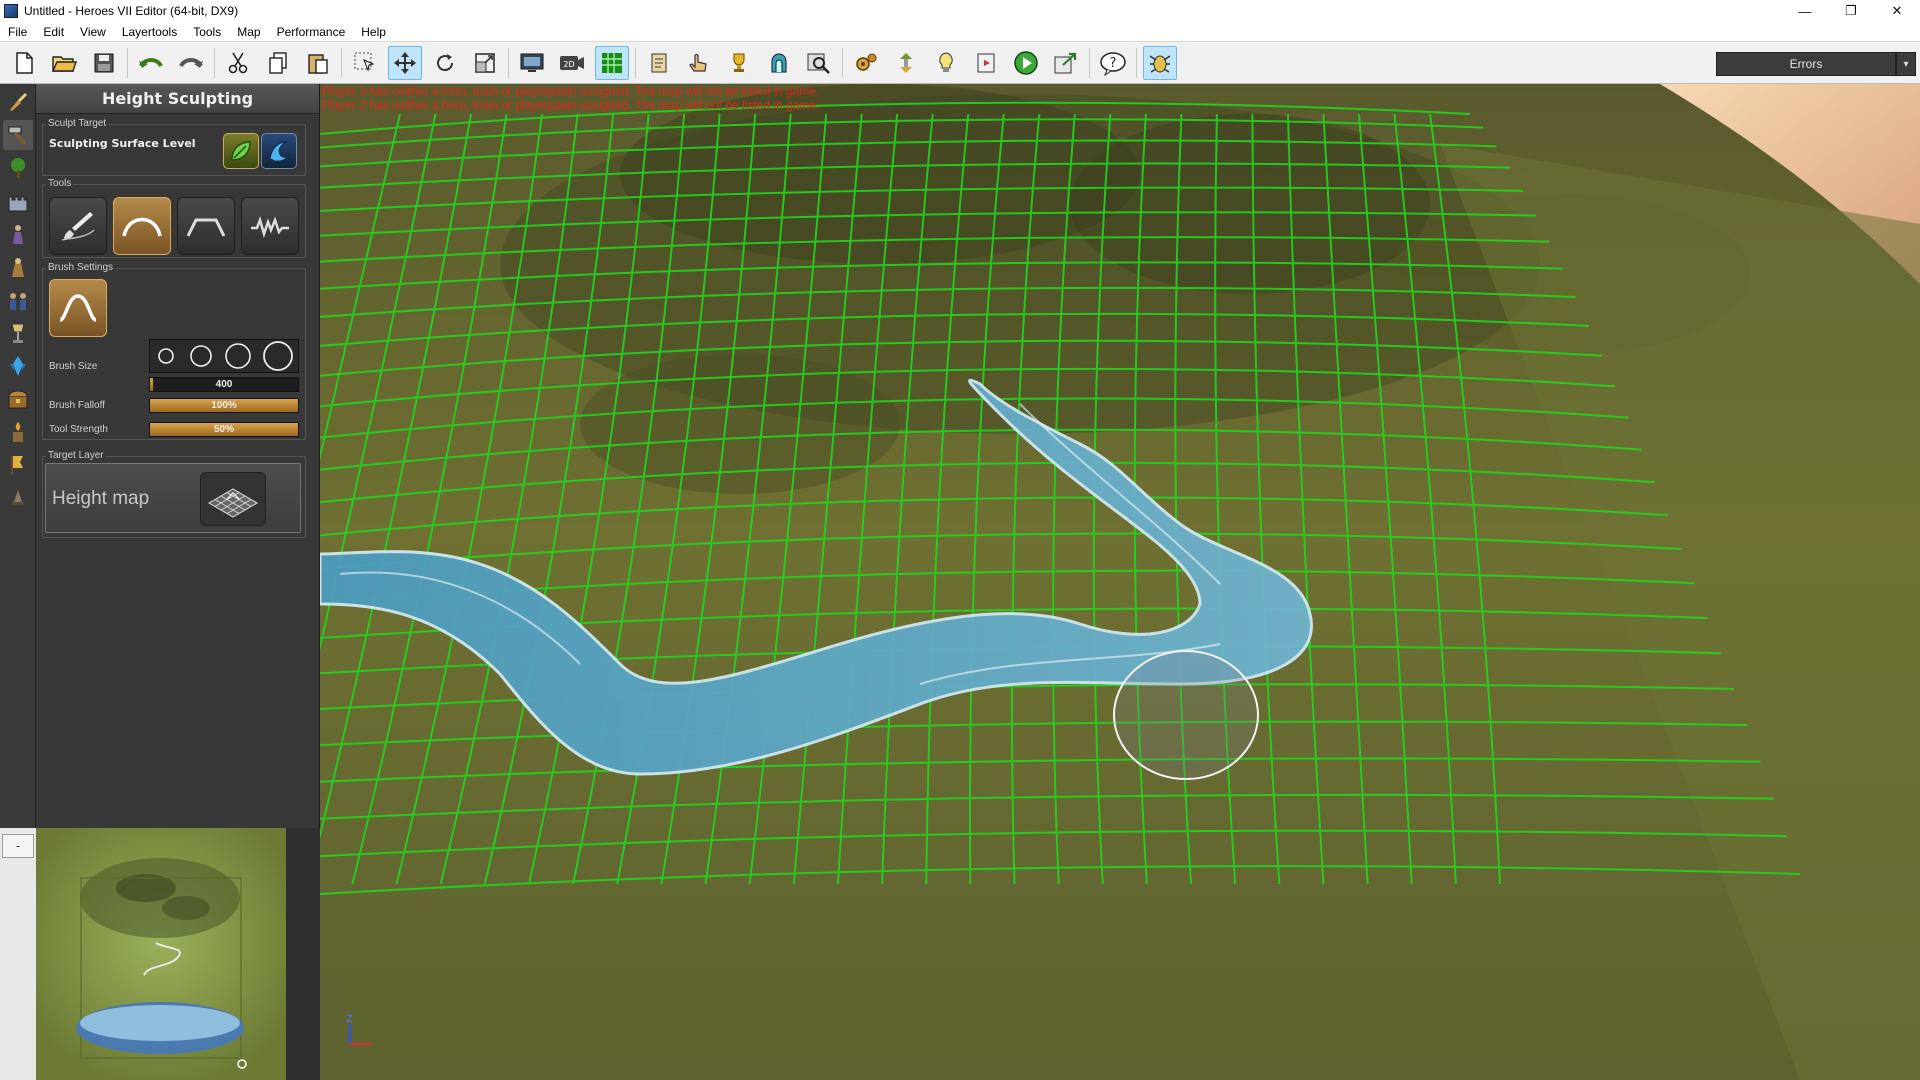 The width and height of the screenshot is (1920, 1080). I want to click on help-button: ?, so click(1113, 63).